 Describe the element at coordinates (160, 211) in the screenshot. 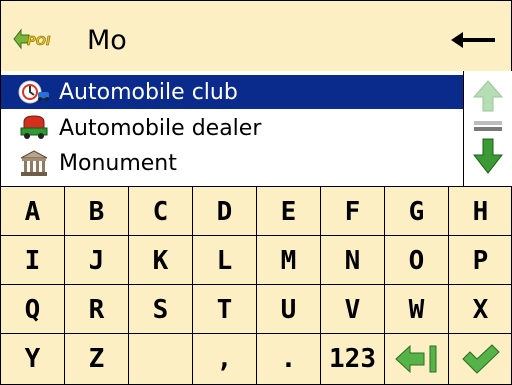

I see `key-c: C` at that location.